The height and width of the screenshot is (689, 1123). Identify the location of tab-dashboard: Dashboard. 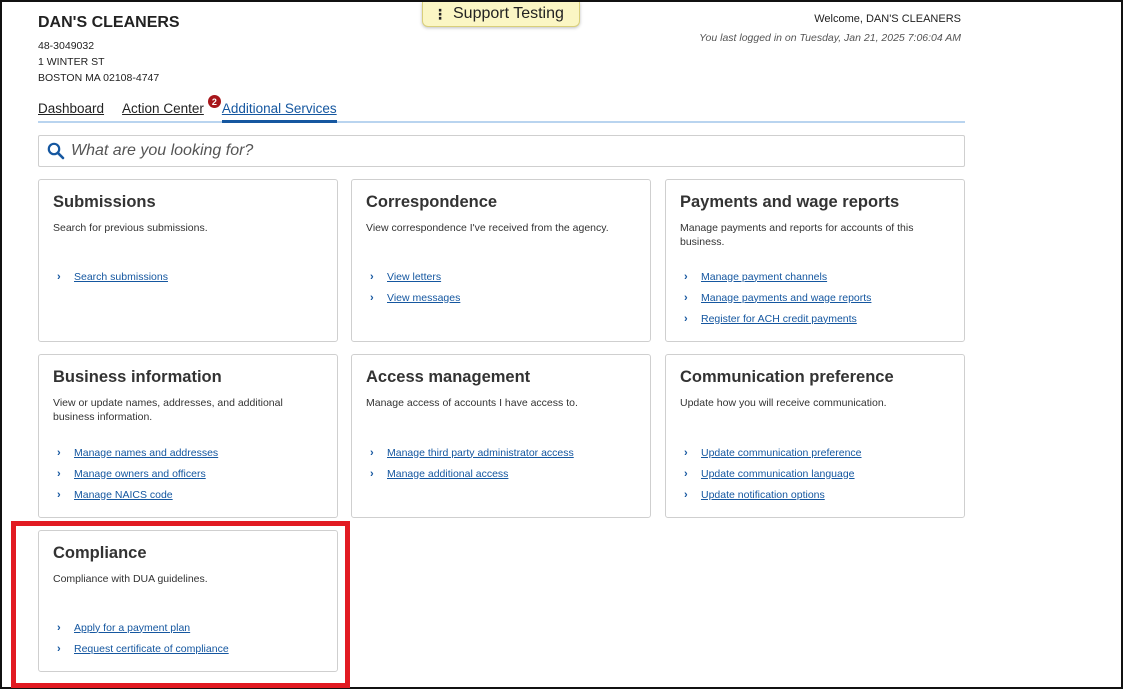
(71, 110).